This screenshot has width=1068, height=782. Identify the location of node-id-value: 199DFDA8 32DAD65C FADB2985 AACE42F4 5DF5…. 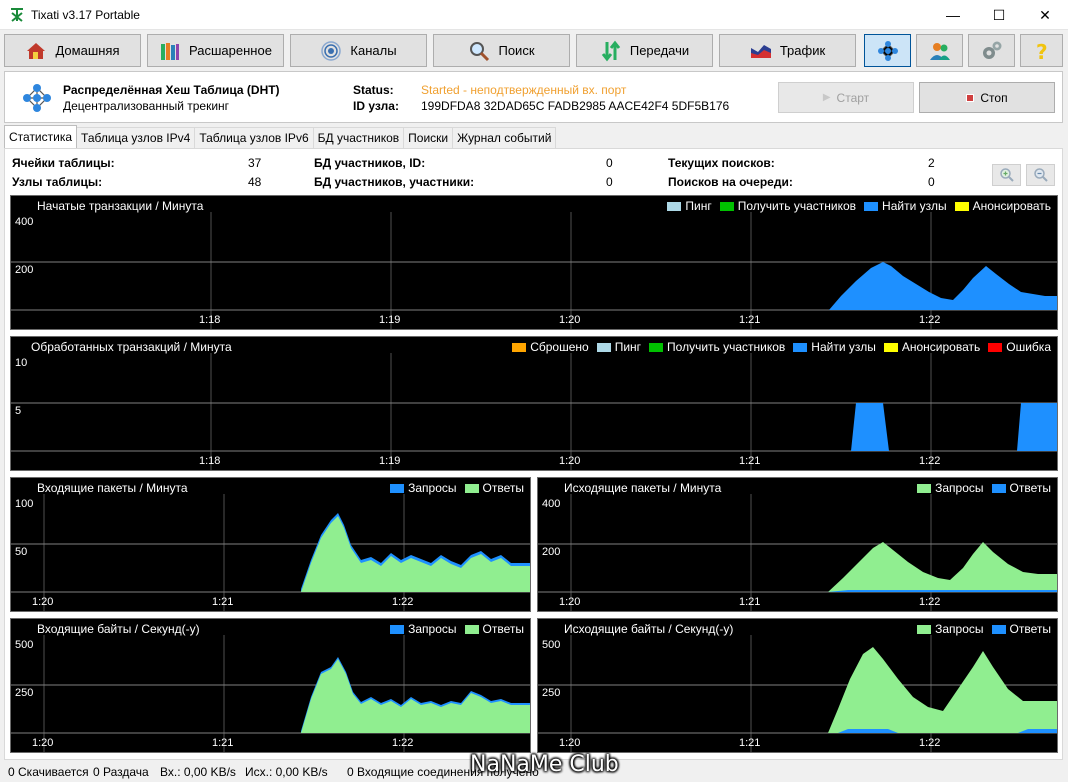
(575, 106).